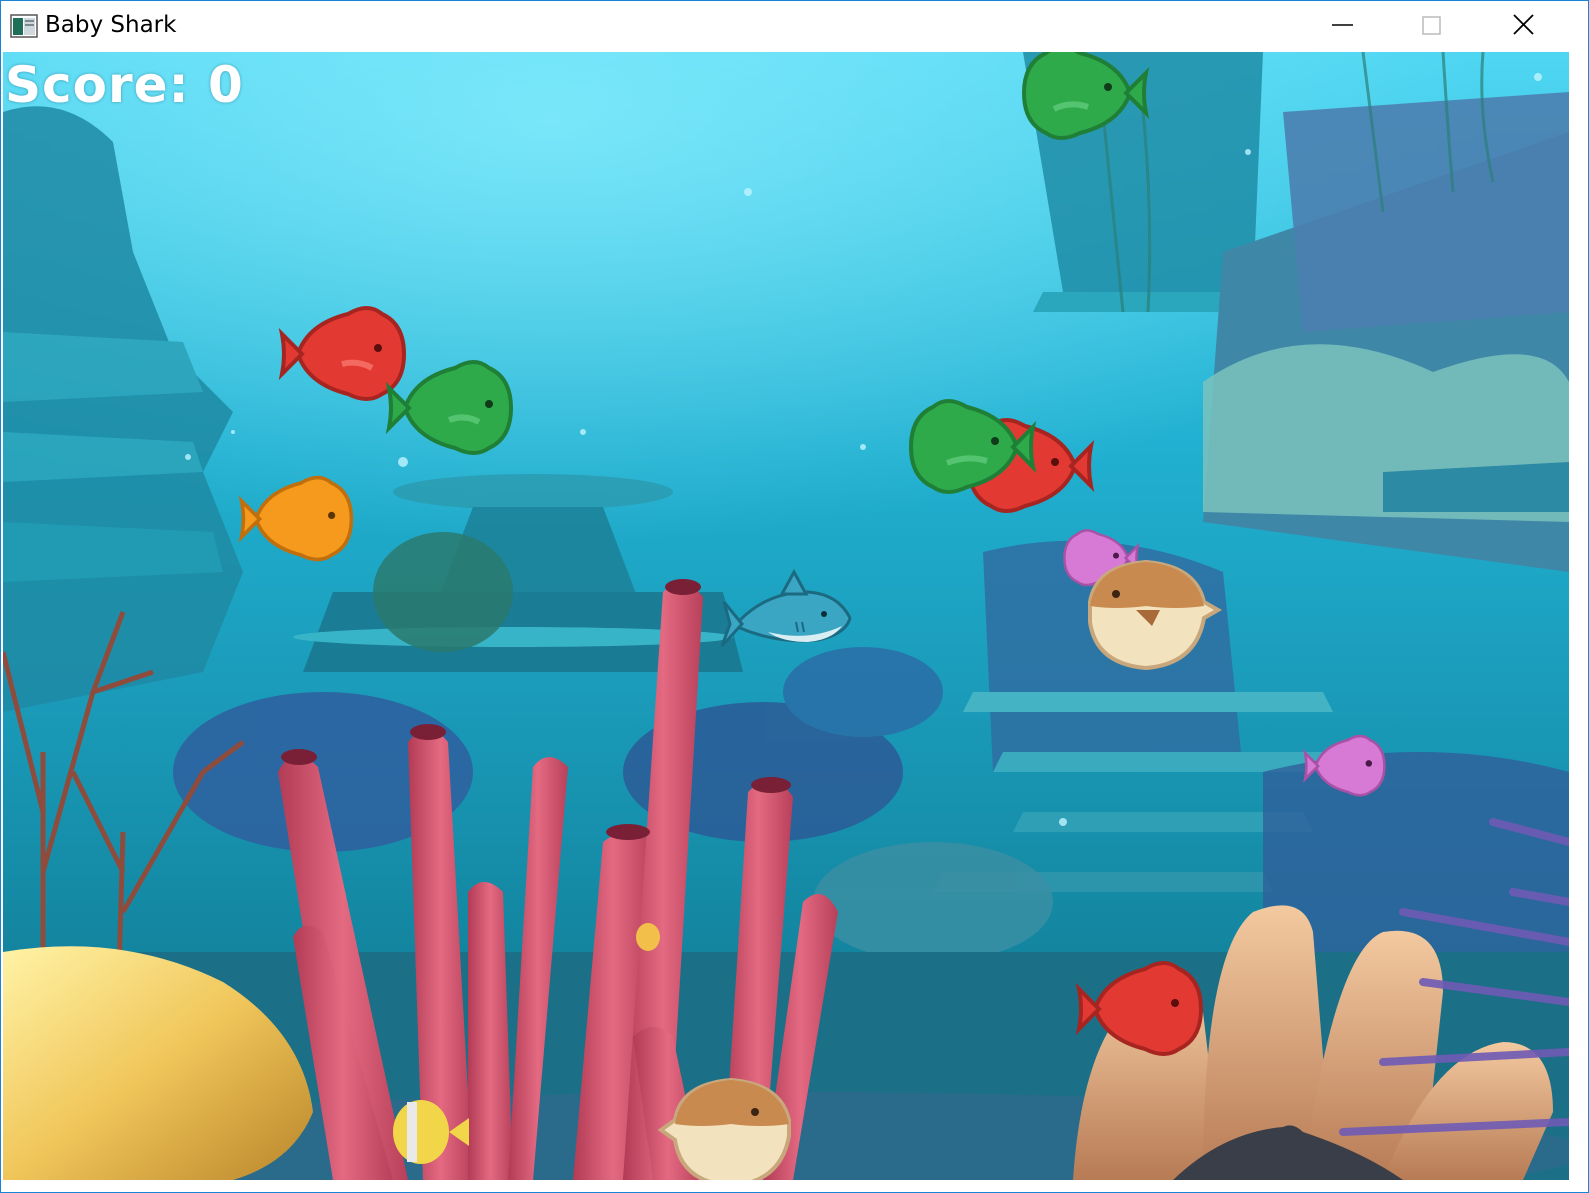  I want to click on title-bar: Baby Shark, so click(794, 26).